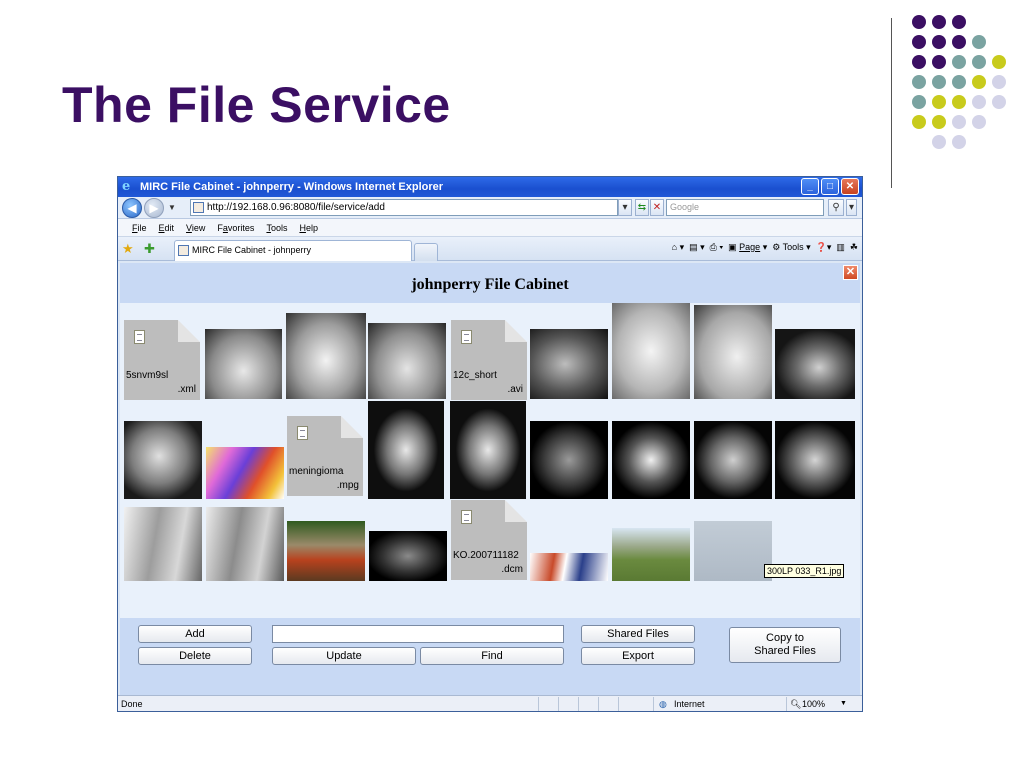  I want to click on file-tile-12c-short: 12c_short .avi, so click(487, 353).